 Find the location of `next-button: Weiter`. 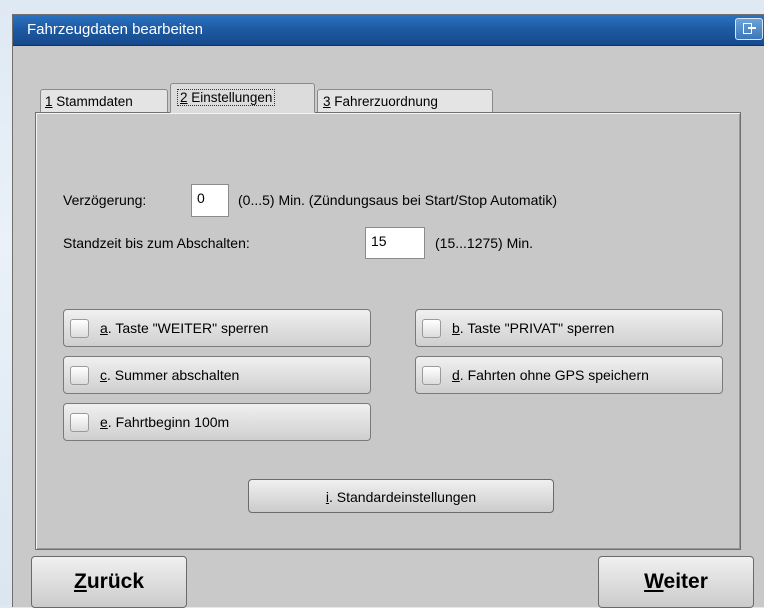

next-button: Weiter is located at coordinates (676, 582).